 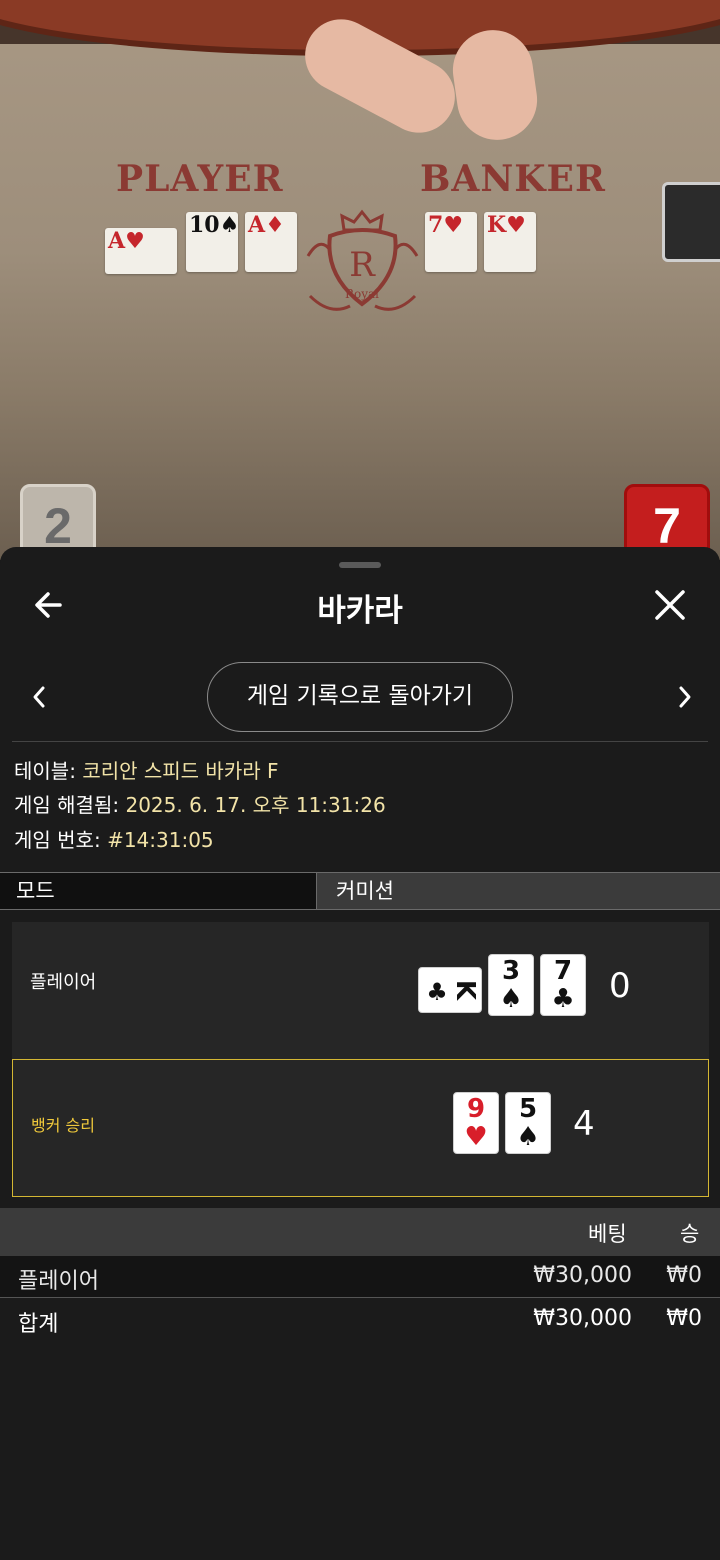 I want to click on svg-text: R, so click(x=362, y=265).